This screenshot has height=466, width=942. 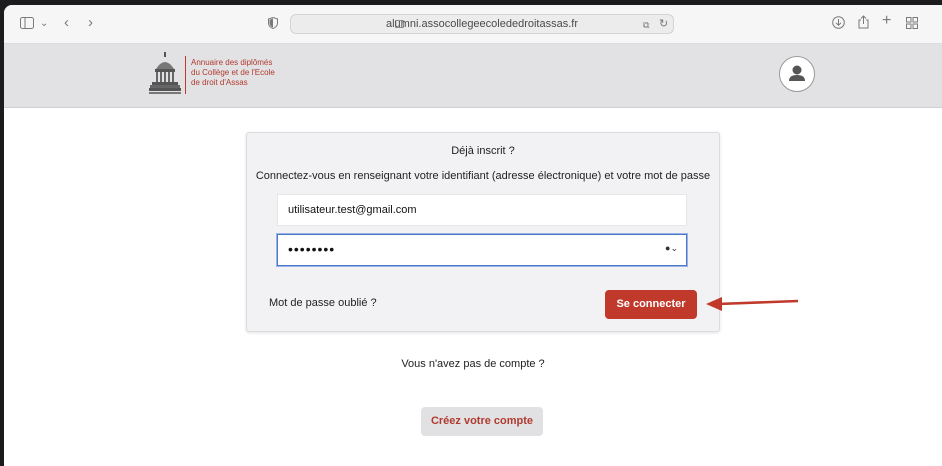 What do you see at coordinates (323, 303) in the screenshot?
I see `forgot-password-link: Mot de passe oublié ?` at bounding box center [323, 303].